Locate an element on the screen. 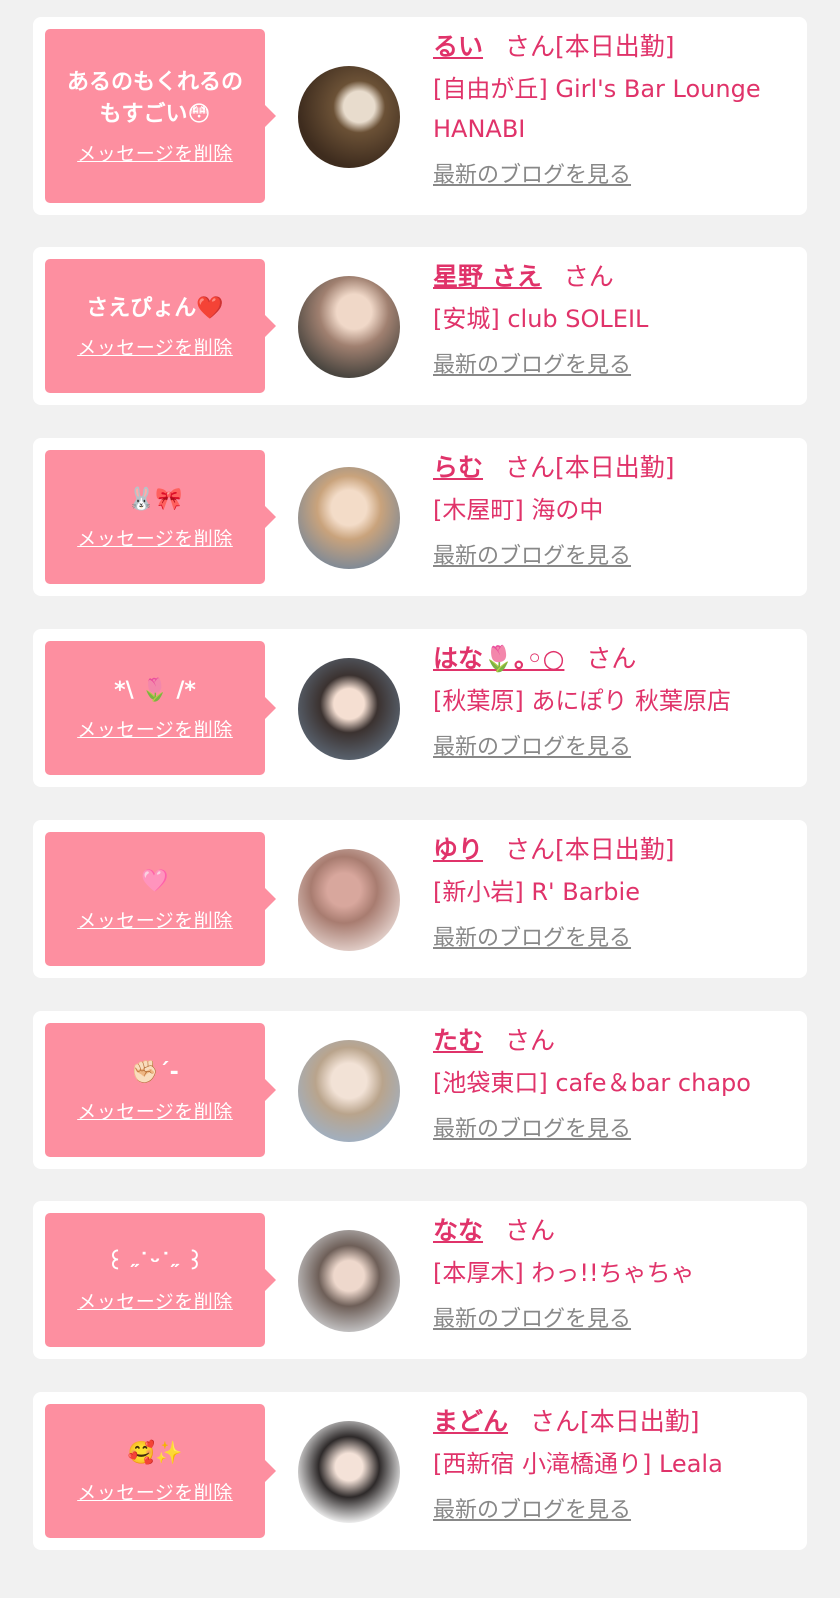 The width and height of the screenshot is (840, 1598). cast-name-link: まどん is located at coordinates (470, 1421).